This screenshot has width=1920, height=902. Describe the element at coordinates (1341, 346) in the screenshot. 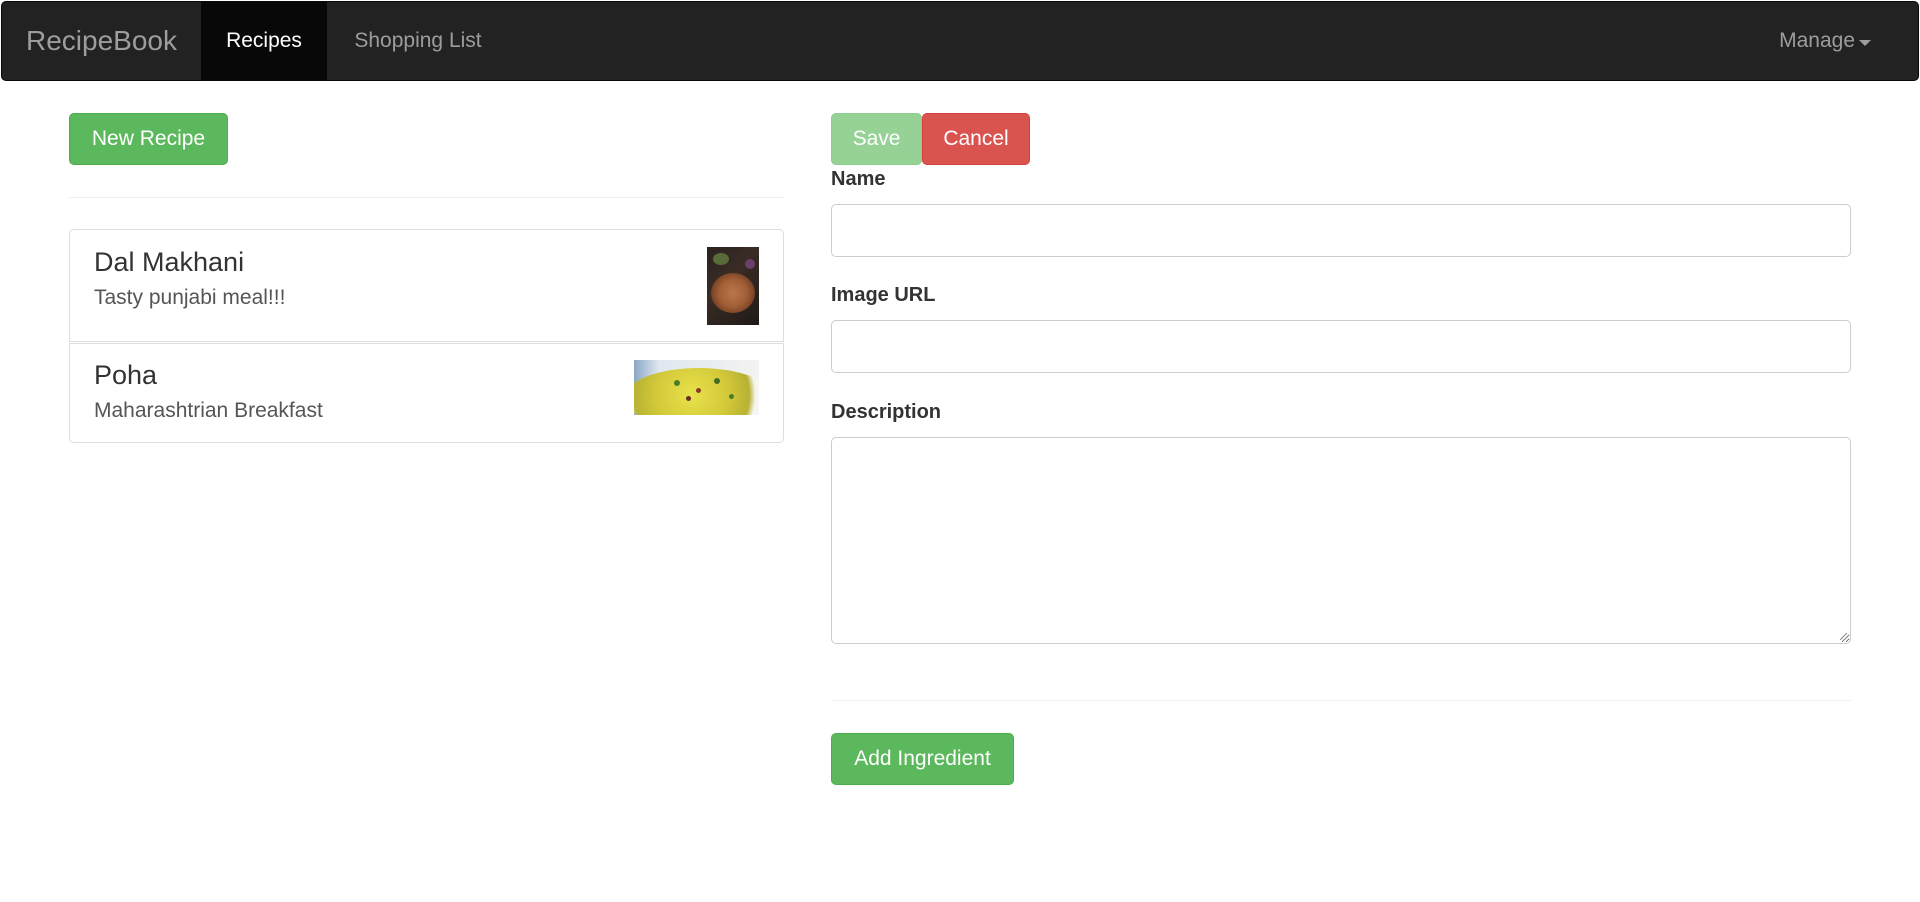

I see `image-url-input` at that location.